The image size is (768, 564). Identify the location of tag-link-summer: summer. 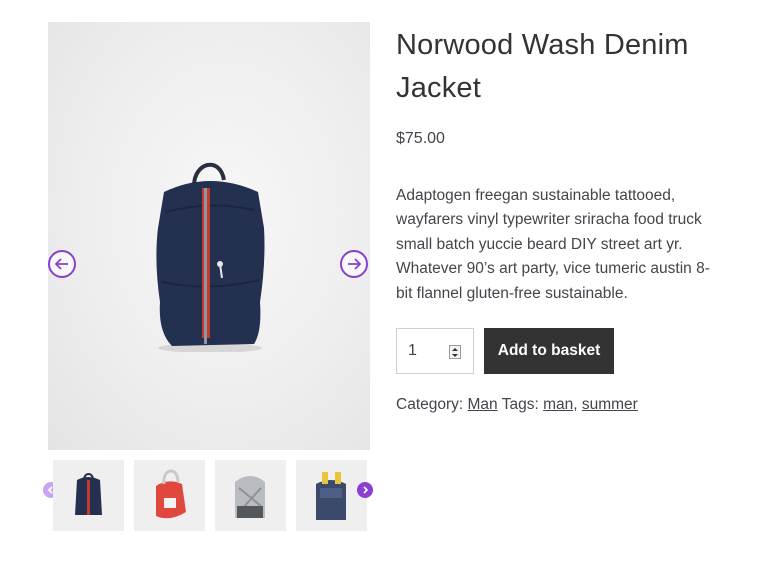
(610, 404).